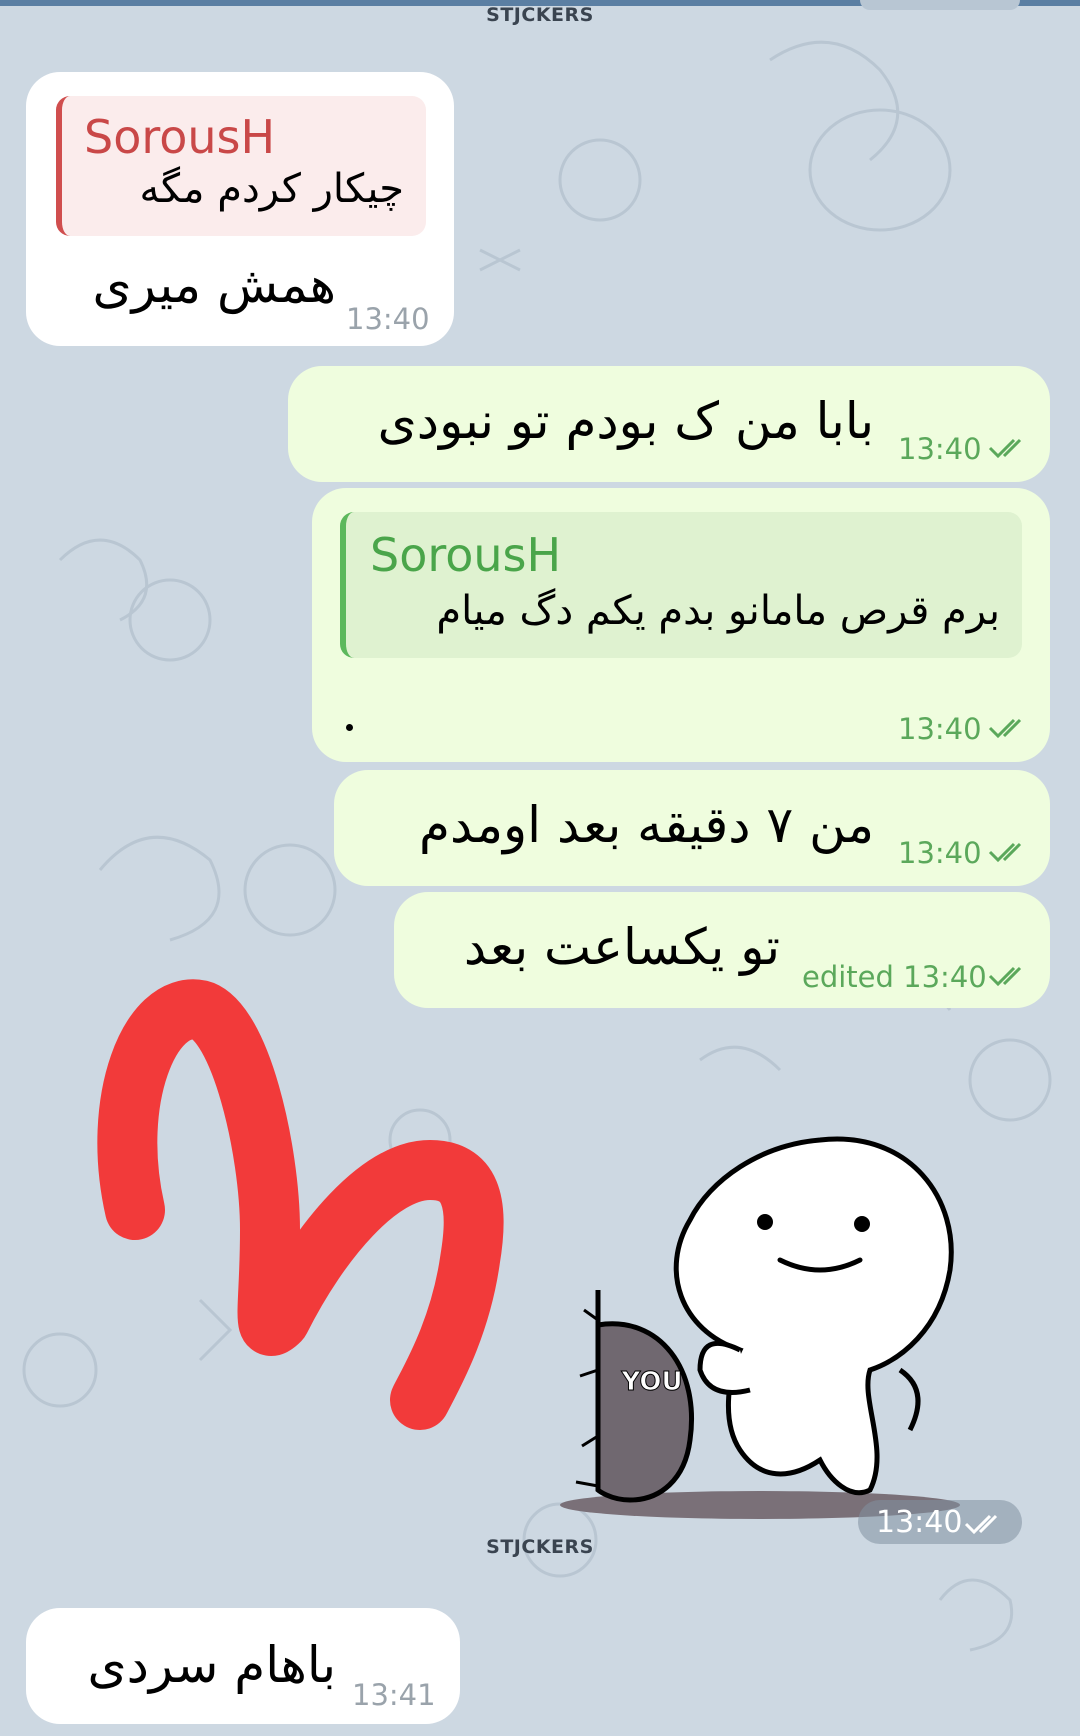  Describe the element at coordinates (919, 1522) in the screenshot. I see `sticker-time: 13:40` at that location.